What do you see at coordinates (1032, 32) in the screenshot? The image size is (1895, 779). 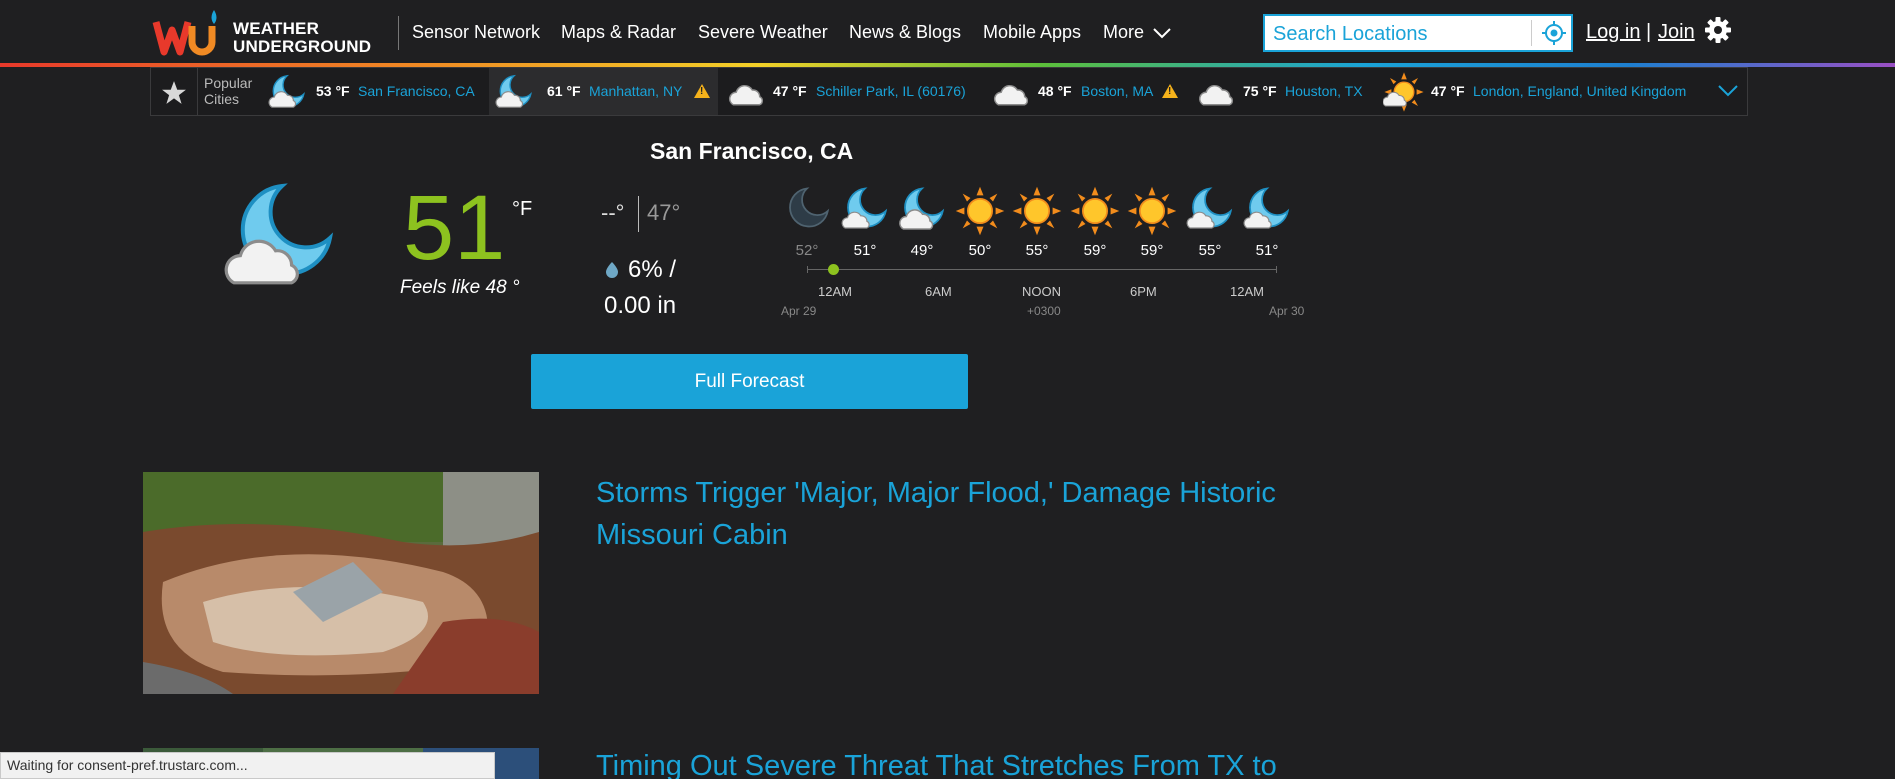 I see `nav-mobile-apps: Mobile Apps` at bounding box center [1032, 32].